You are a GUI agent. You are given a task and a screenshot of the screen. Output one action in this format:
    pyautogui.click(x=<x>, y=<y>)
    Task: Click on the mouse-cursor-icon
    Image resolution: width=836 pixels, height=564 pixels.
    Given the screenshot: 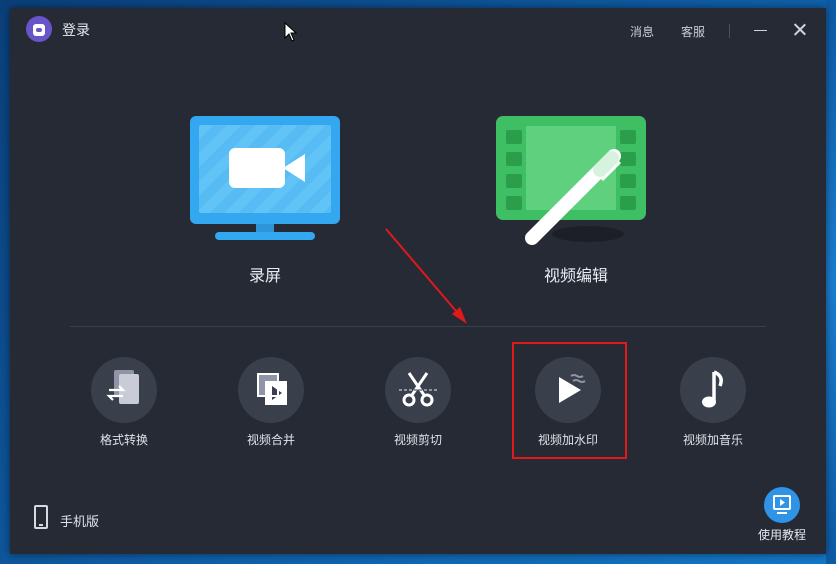 What is the action you would take?
    pyautogui.click(x=291, y=32)
    